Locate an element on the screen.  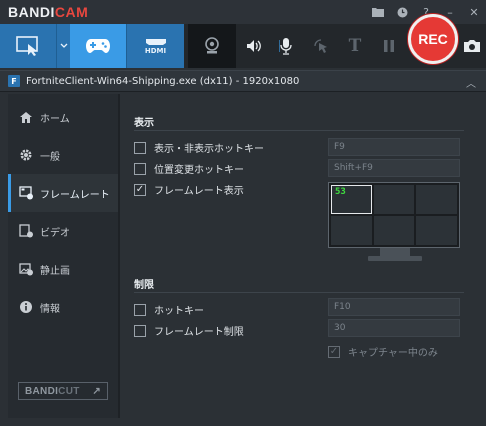
chevron-down-icon is located at coordinates (63, 45).